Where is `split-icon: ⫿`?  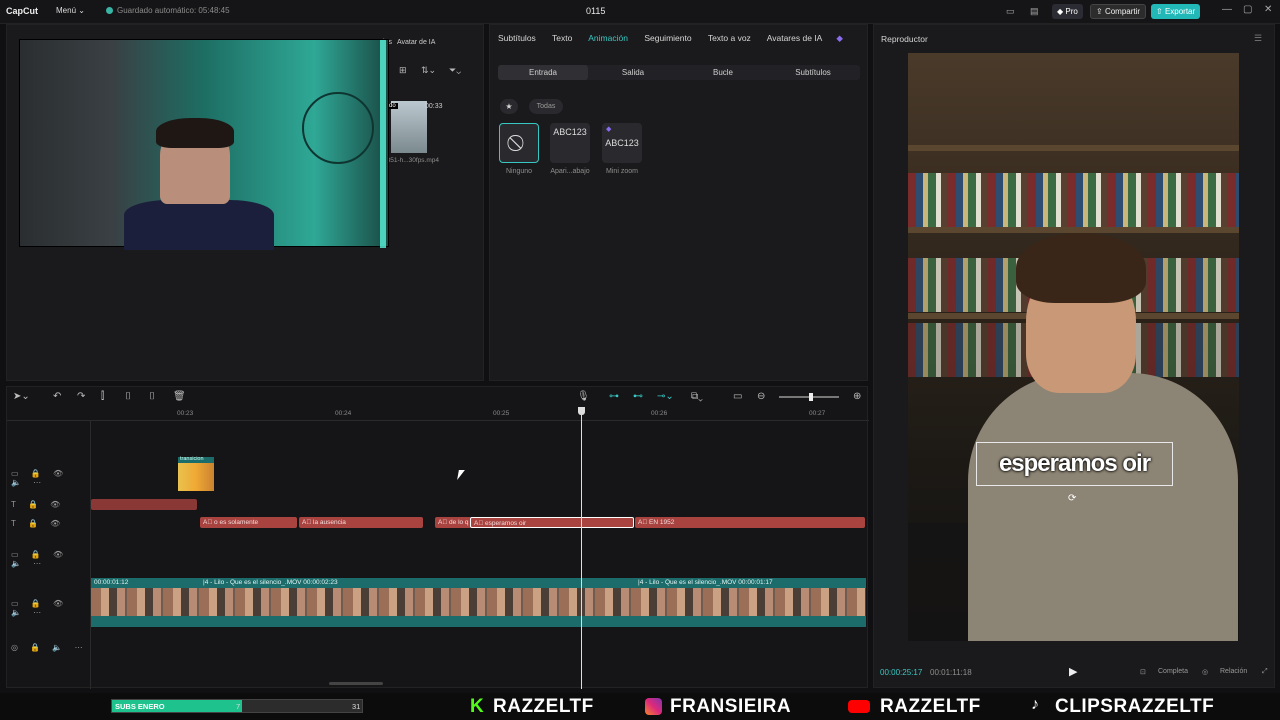 split-icon: ⫿ is located at coordinates (102, 396).